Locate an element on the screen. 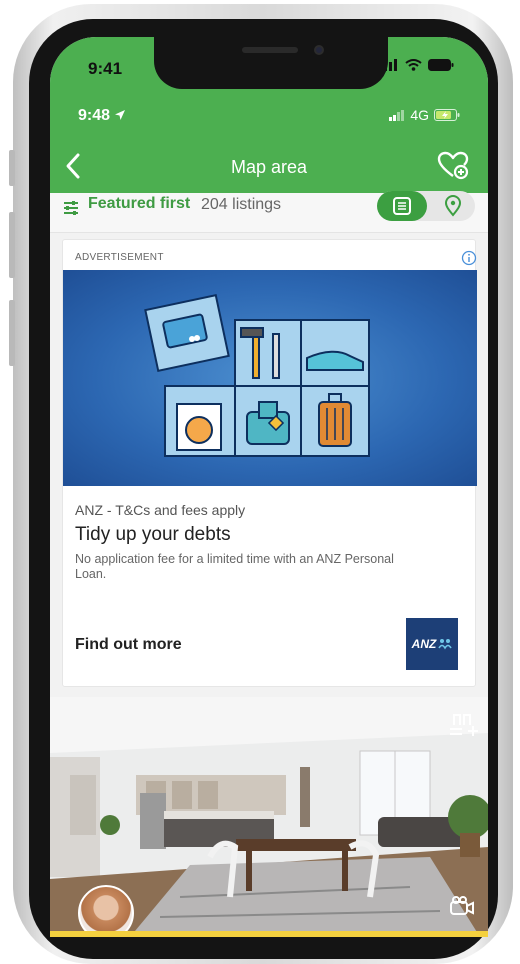  puzzle-illustration is located at coordinates (257, 375).